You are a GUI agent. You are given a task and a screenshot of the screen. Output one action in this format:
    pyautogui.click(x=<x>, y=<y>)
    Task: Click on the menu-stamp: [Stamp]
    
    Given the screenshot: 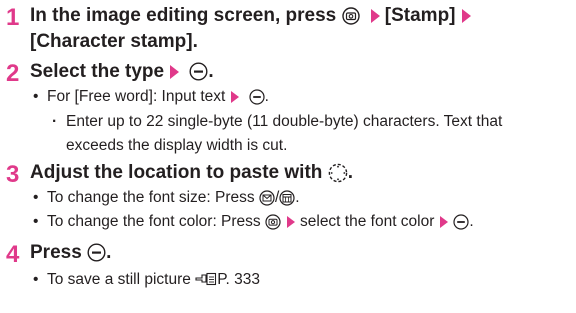 What is the action you would take?
    pyautogui.click(x=420, y=15)
    